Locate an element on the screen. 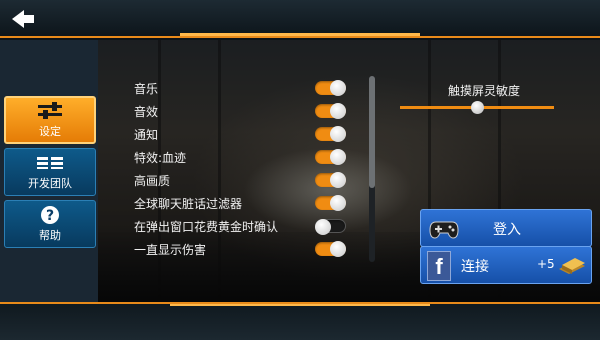 The image size is (600, 340). sound-effects-toggle is located at coordinates (330, 111).